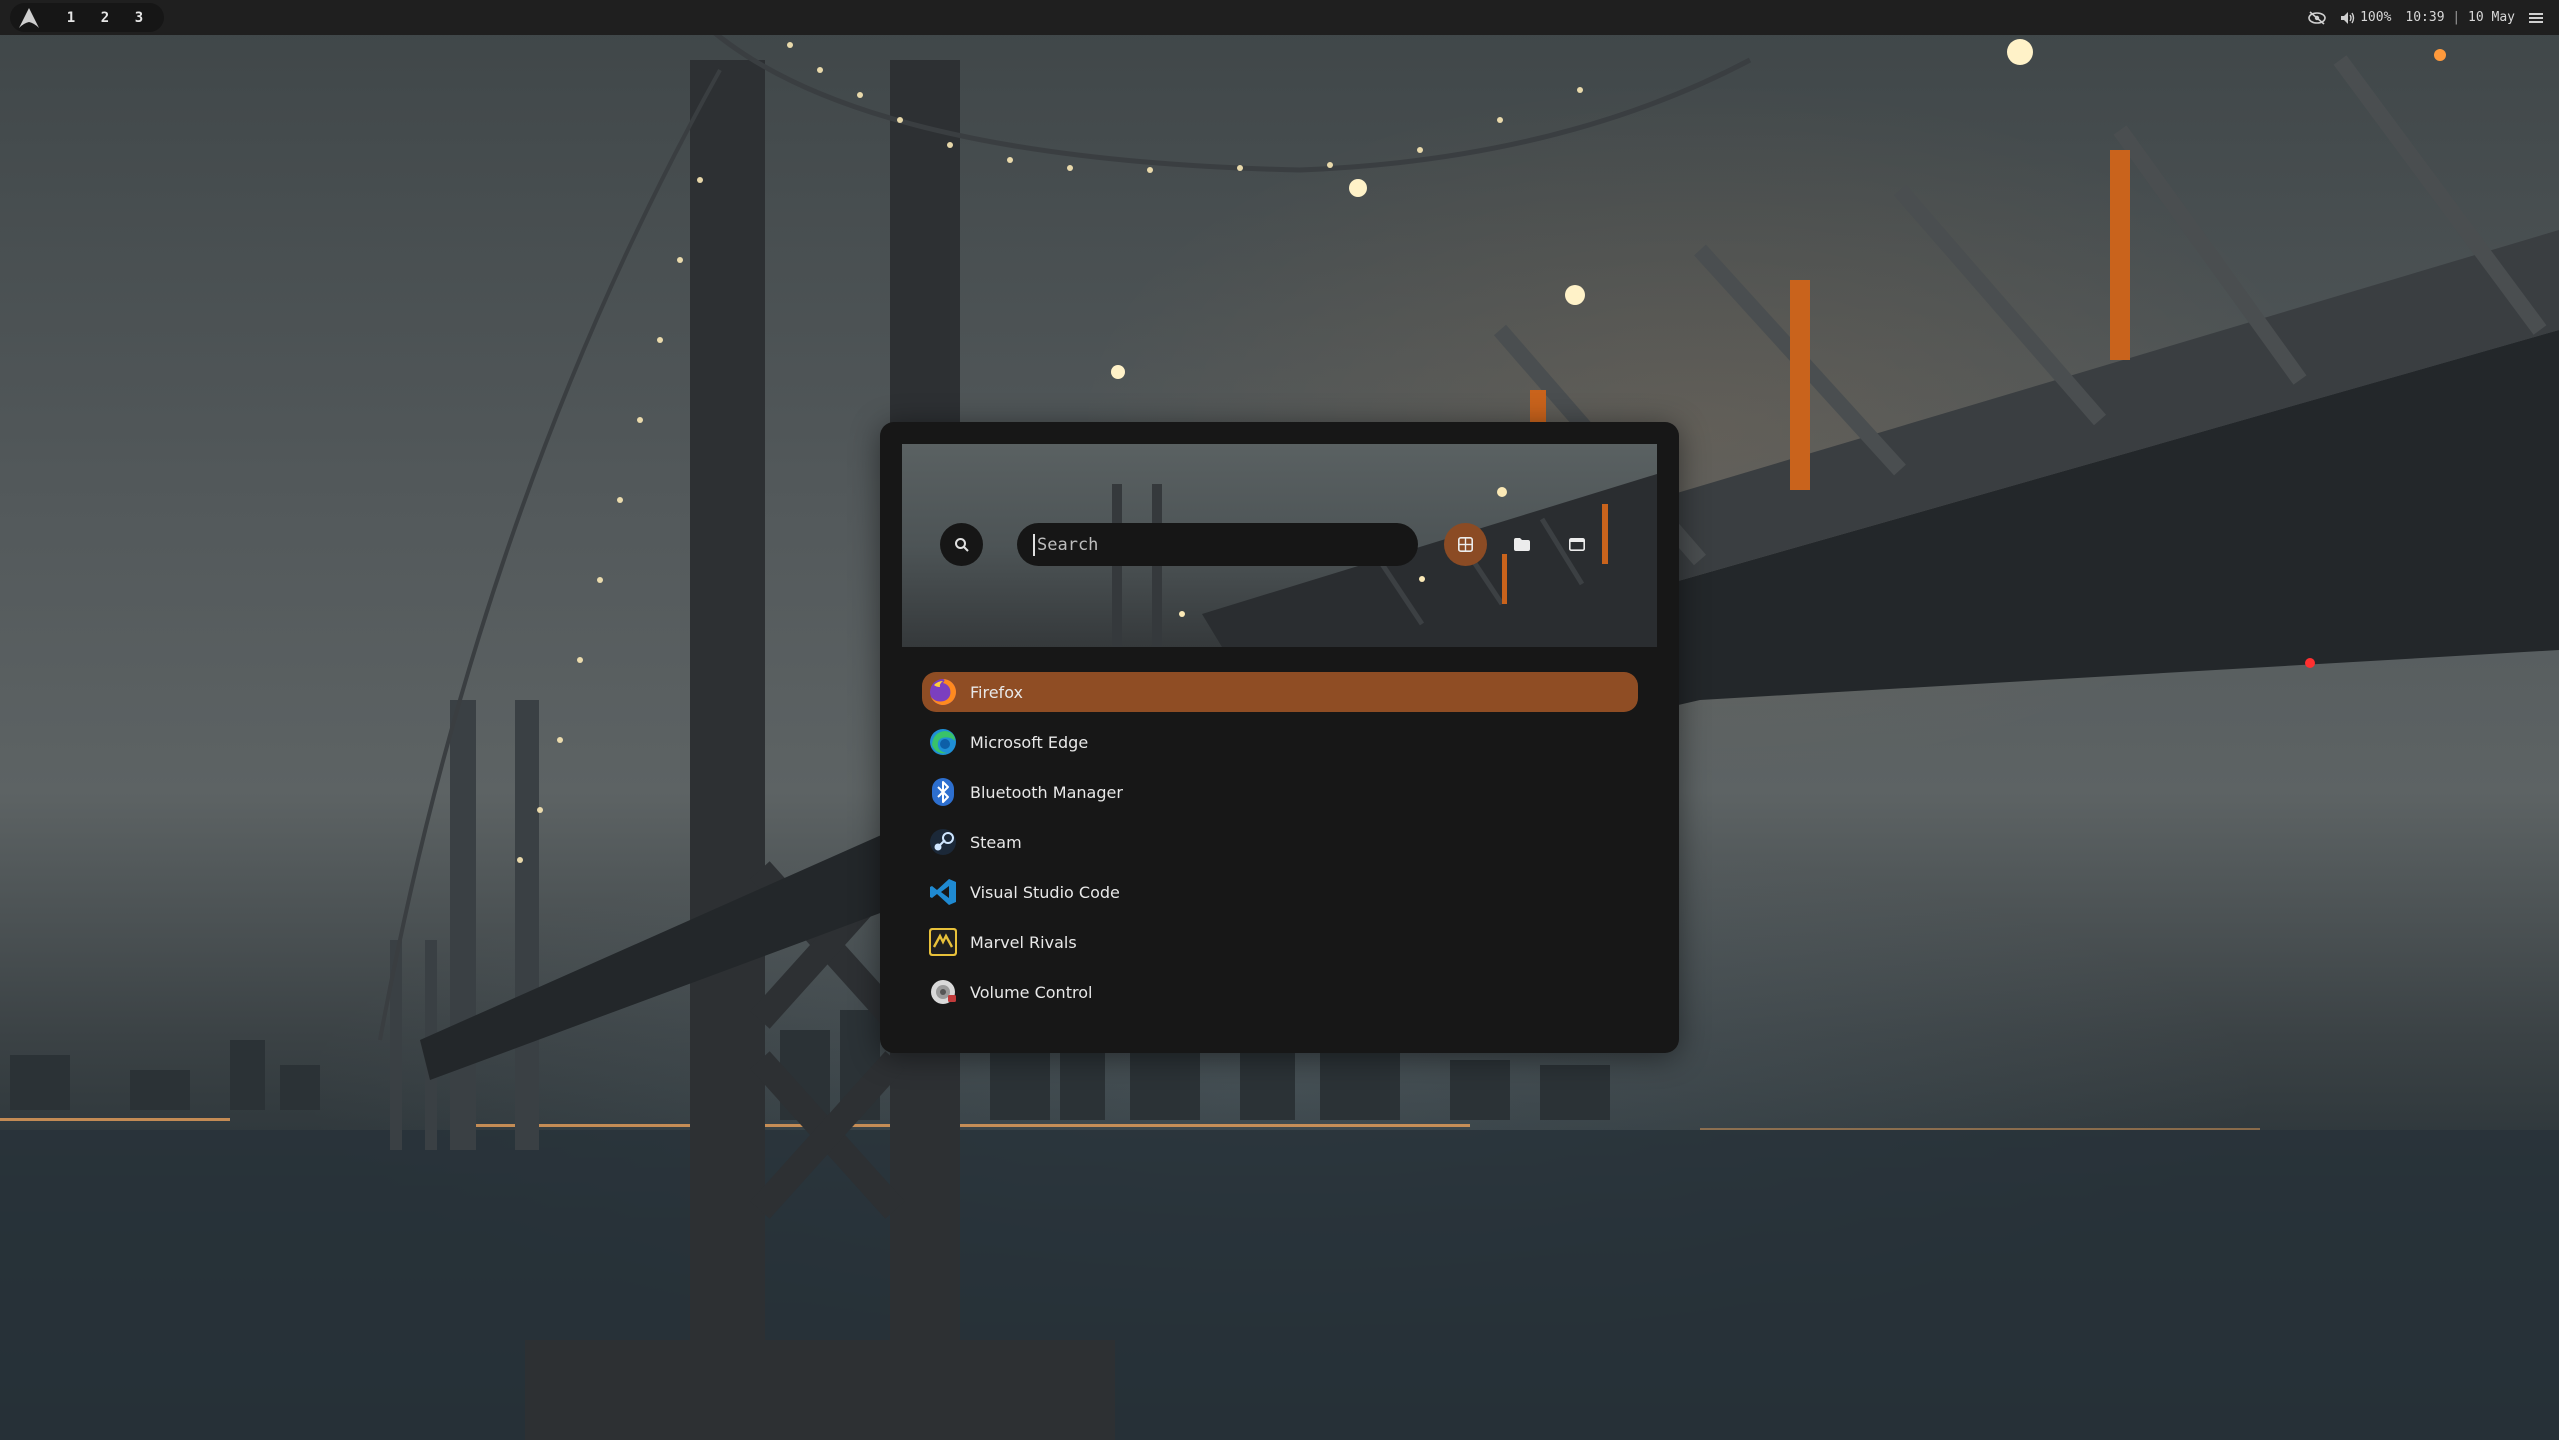 This screenshot has height=1440, width=2559. I want to click on search-icon, so click(961, 544).